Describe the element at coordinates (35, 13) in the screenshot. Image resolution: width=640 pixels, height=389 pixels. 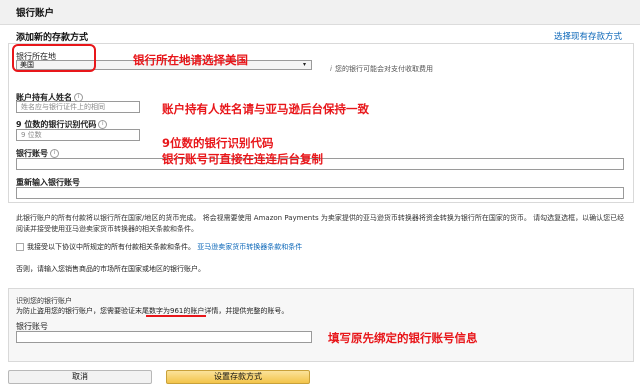
I see `page-title: 银行账户` at that location.